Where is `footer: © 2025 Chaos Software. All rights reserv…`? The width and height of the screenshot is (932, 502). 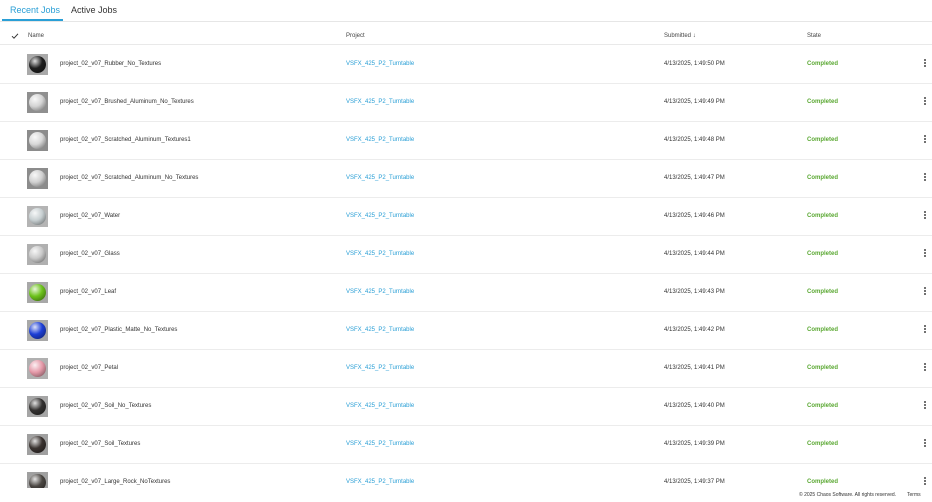
footer: © 2025 Chaos Software. All rights reserv… is located at coordinates (466, 495).